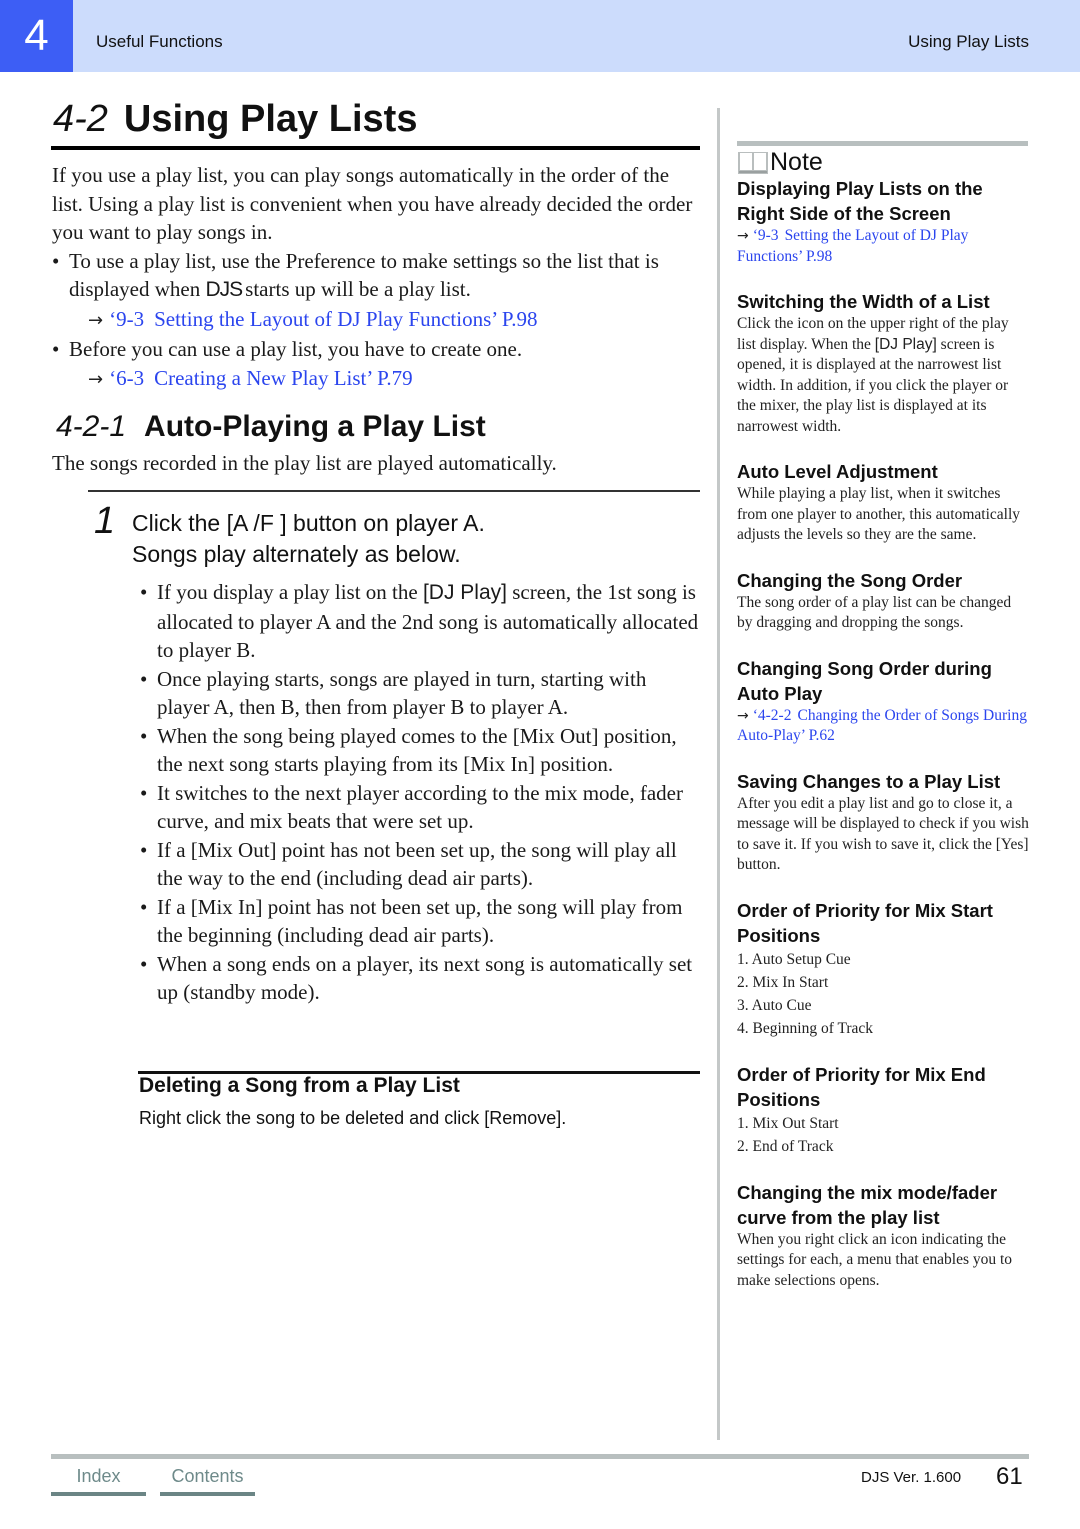 The image size is (1080, 1529). Describe the element at coordinates (296, 554) in the screenshot. I see `step-line: Songs play alternately as below.` at that location.